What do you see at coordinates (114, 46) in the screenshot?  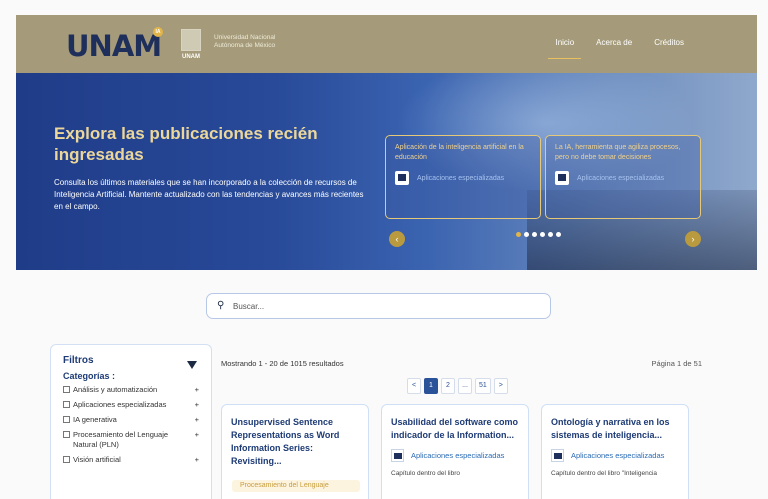 I see `unam-ia-logo: UNAM` at bounding box center [114, 46].